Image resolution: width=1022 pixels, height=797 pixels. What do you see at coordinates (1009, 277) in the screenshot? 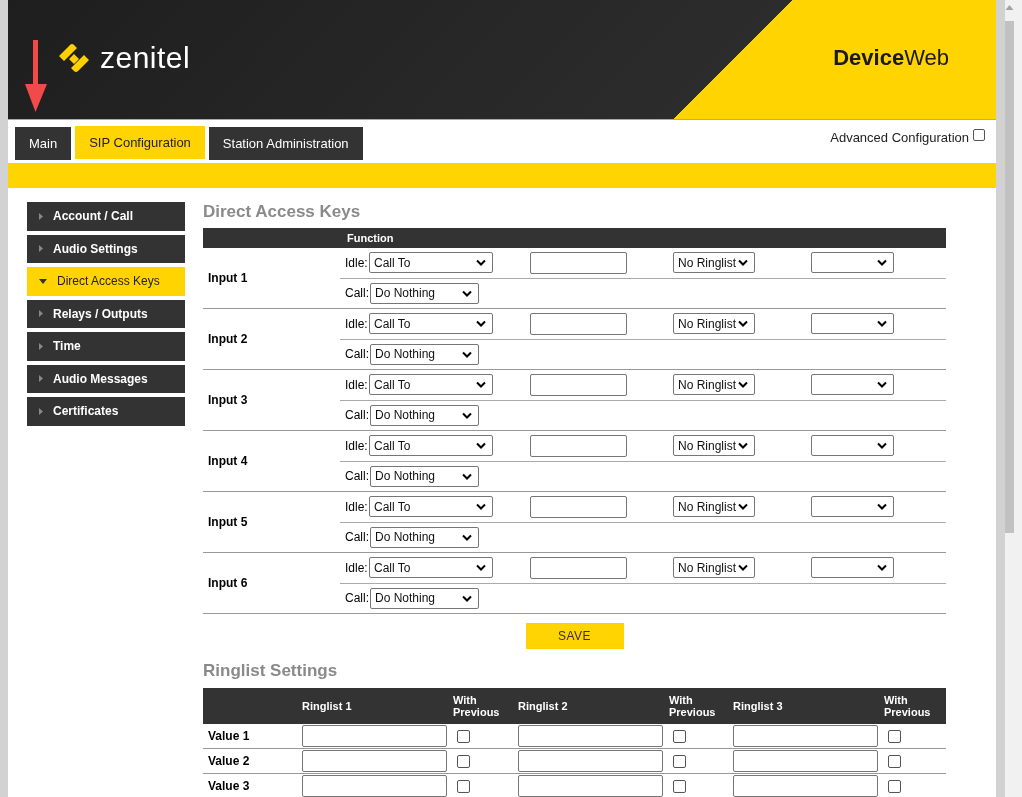
I see `scrollbar-thumb` at bounding box center [1009, 277].